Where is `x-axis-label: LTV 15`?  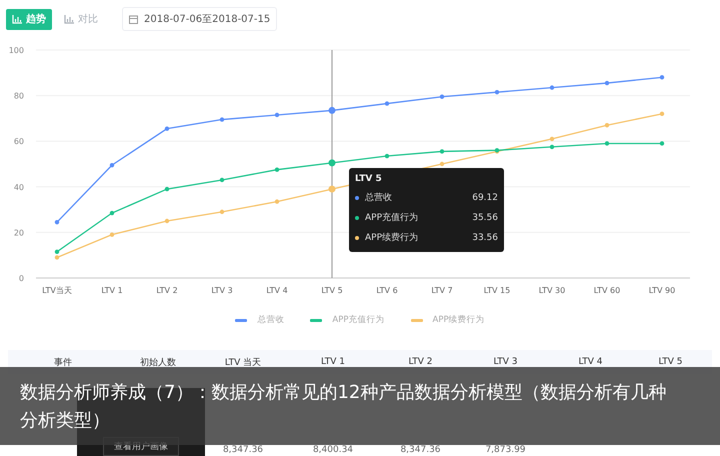
x-axis-label: LTV 15 is located at coordinates (497, 290).